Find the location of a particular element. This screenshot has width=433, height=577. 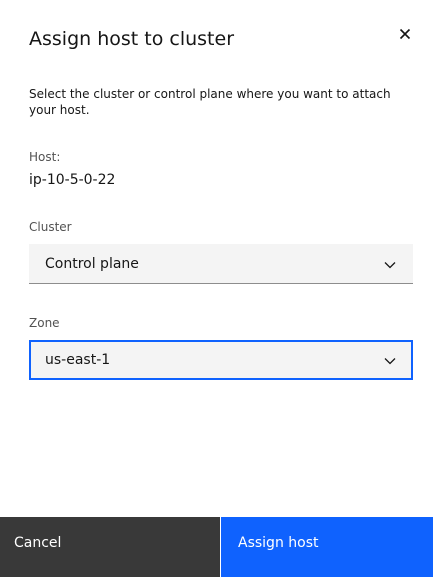

host-value: ip-10-5-0-22 is located at coordinates (72, 180).